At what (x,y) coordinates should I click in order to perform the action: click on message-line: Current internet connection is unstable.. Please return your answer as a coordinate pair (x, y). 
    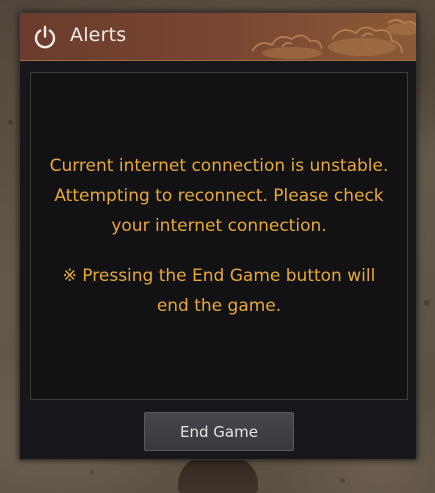
    Looking at the image, I should click on (219, 166).